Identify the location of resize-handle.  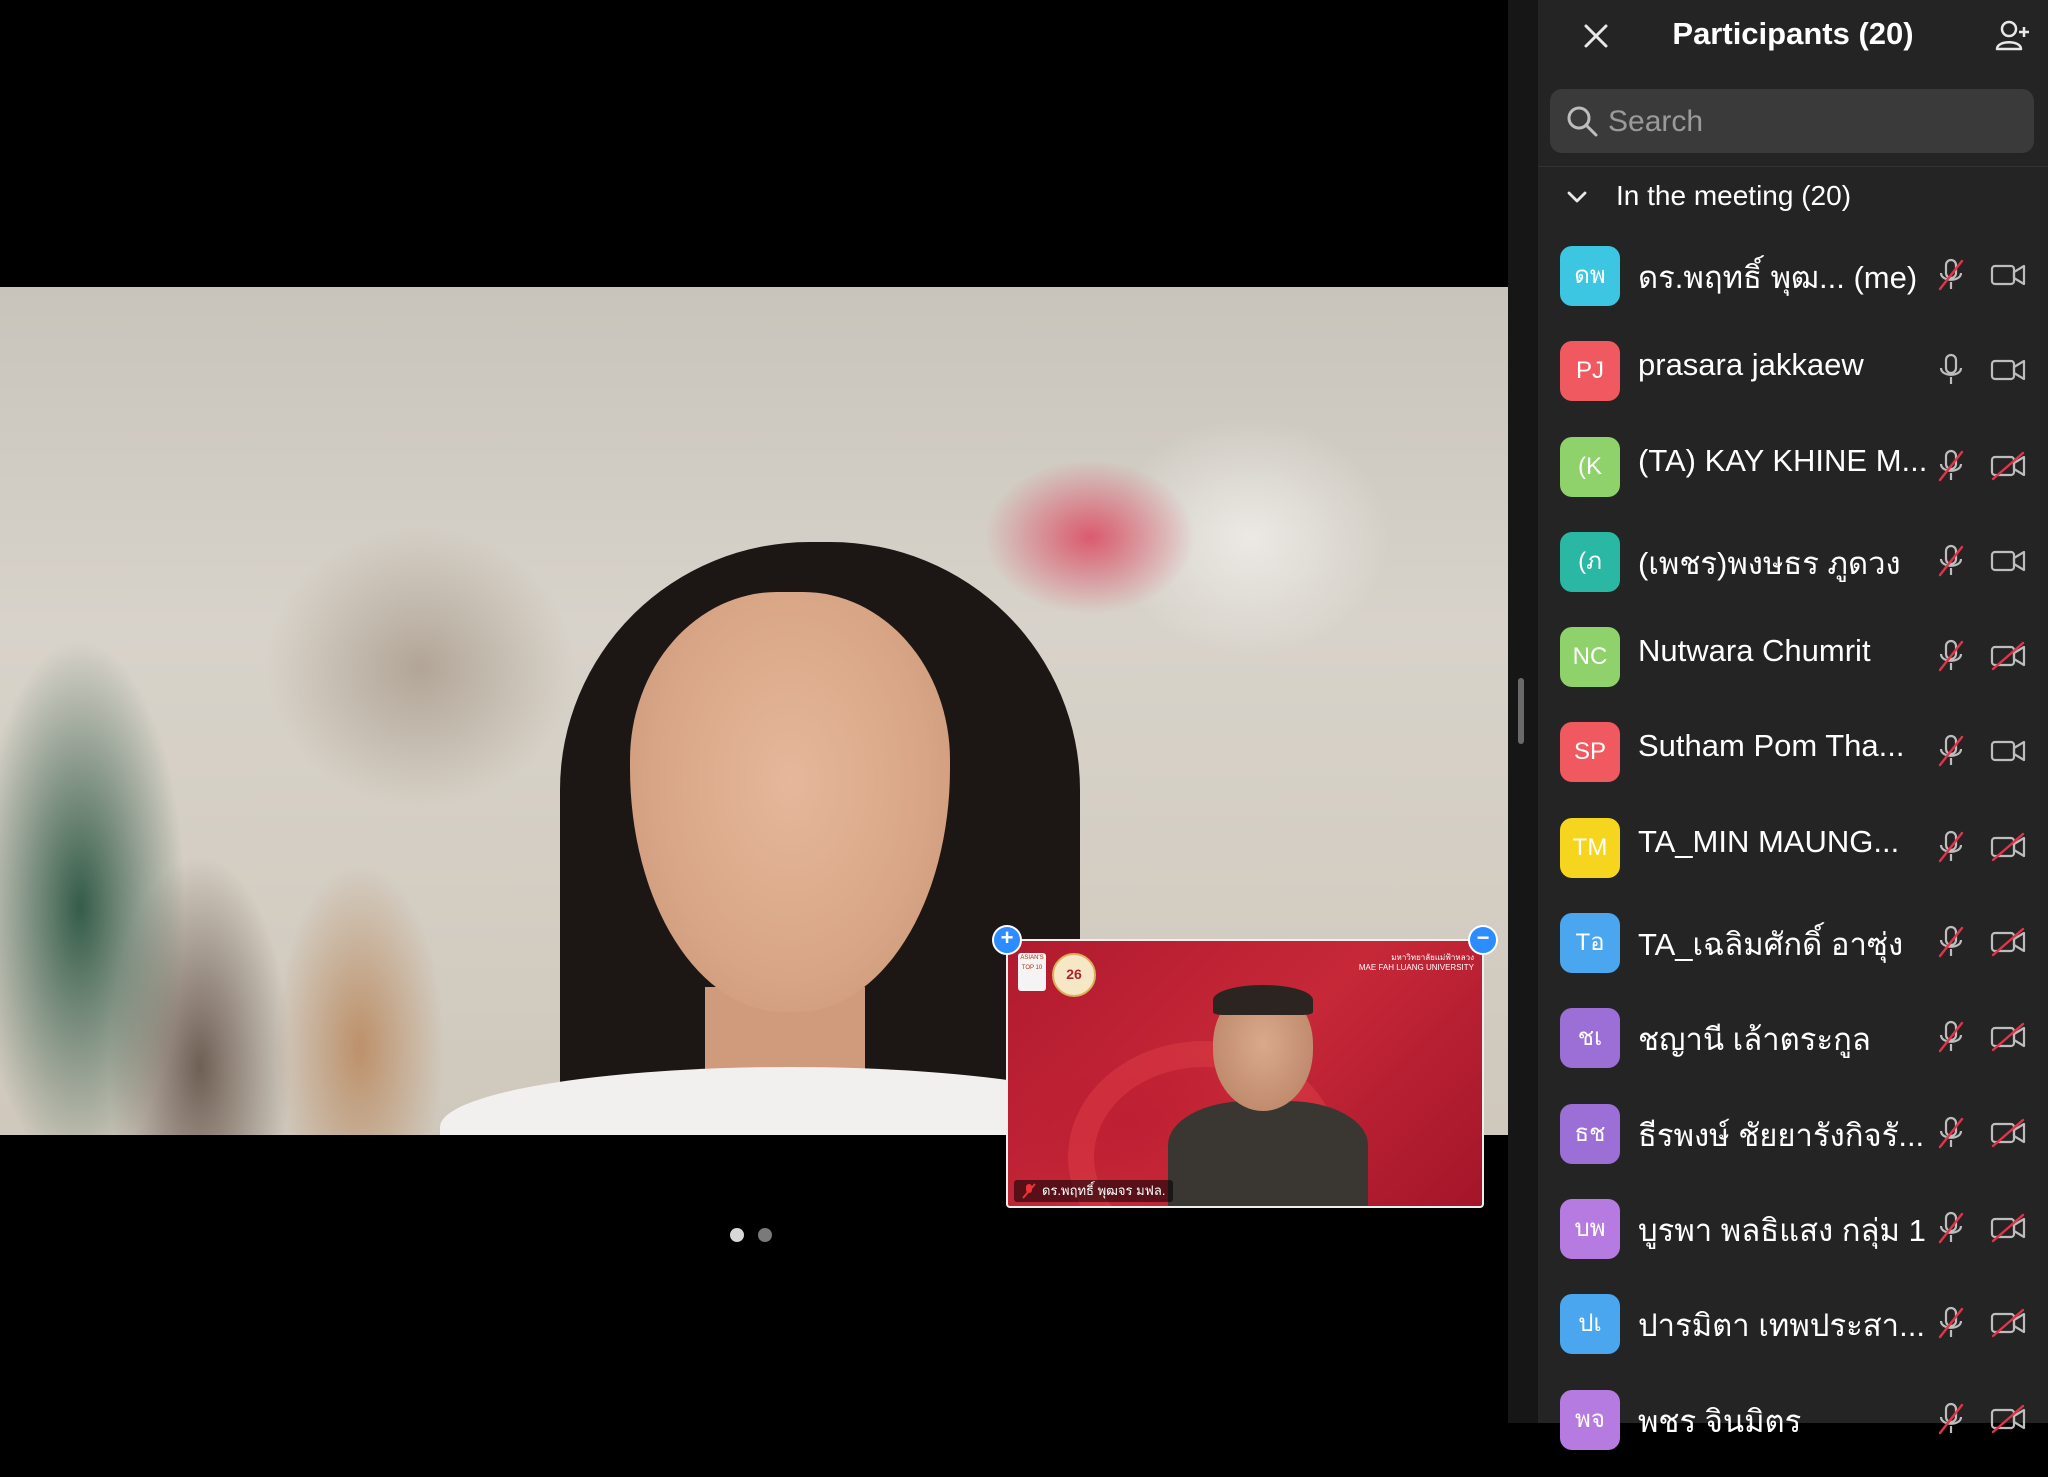
(1521, 711).